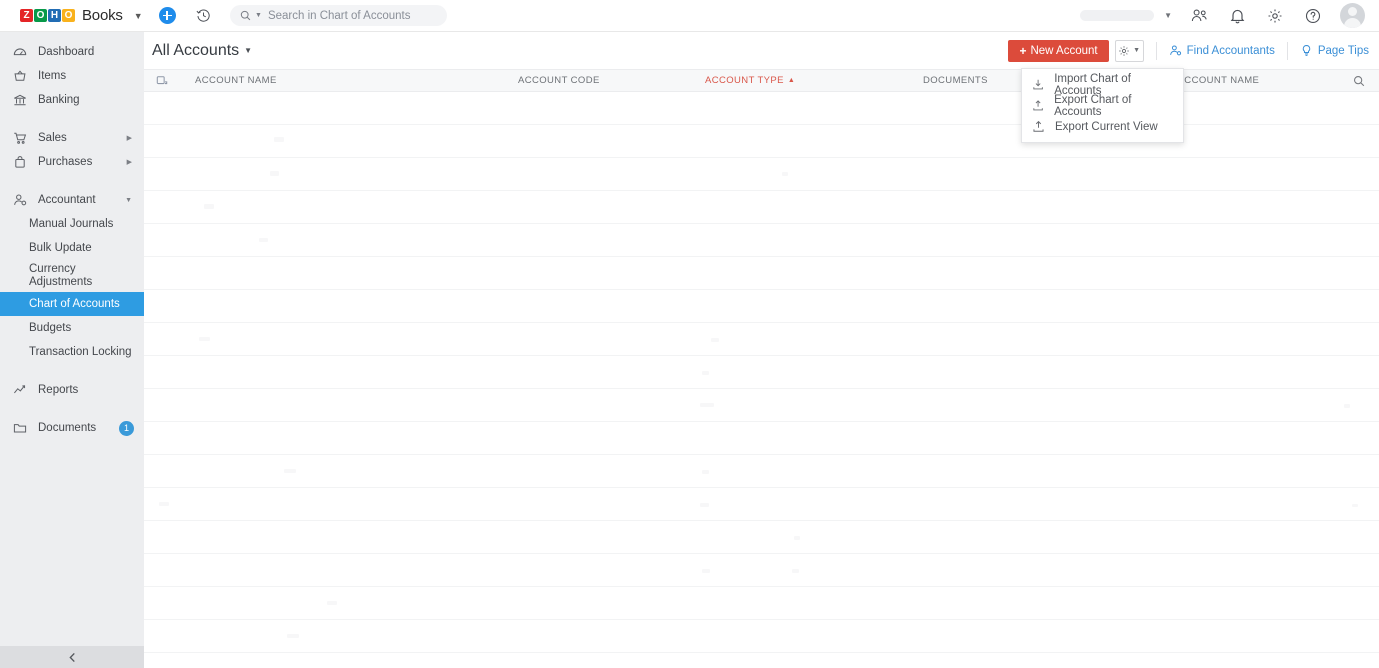 The image size is (1379, 668). What do you see at coordinates (72, 138) in the screenshot?
I see `sidebar-item-sales: Sales ▶` at bounding box center [72, 138].